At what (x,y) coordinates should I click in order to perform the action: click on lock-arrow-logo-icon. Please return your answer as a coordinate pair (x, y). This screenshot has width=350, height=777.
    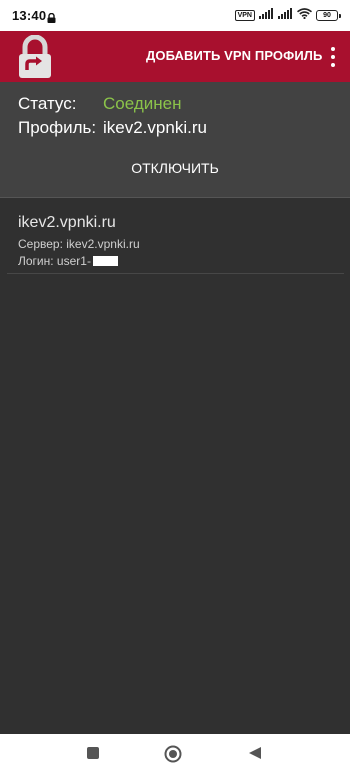
    Looking at the image, I should click on (35, 59).